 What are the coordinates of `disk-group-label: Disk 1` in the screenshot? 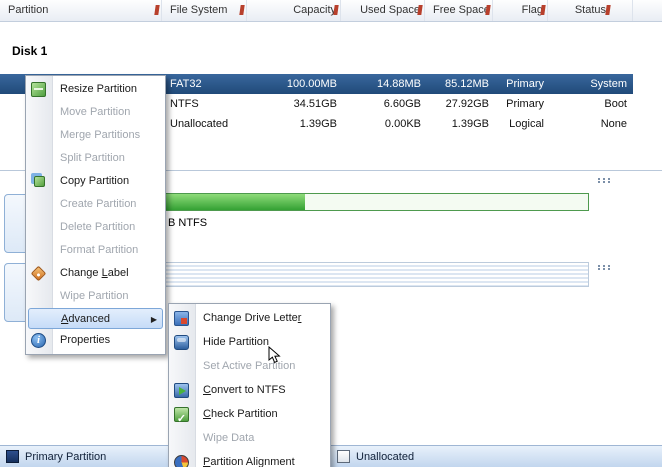 It's located at (30, 51).